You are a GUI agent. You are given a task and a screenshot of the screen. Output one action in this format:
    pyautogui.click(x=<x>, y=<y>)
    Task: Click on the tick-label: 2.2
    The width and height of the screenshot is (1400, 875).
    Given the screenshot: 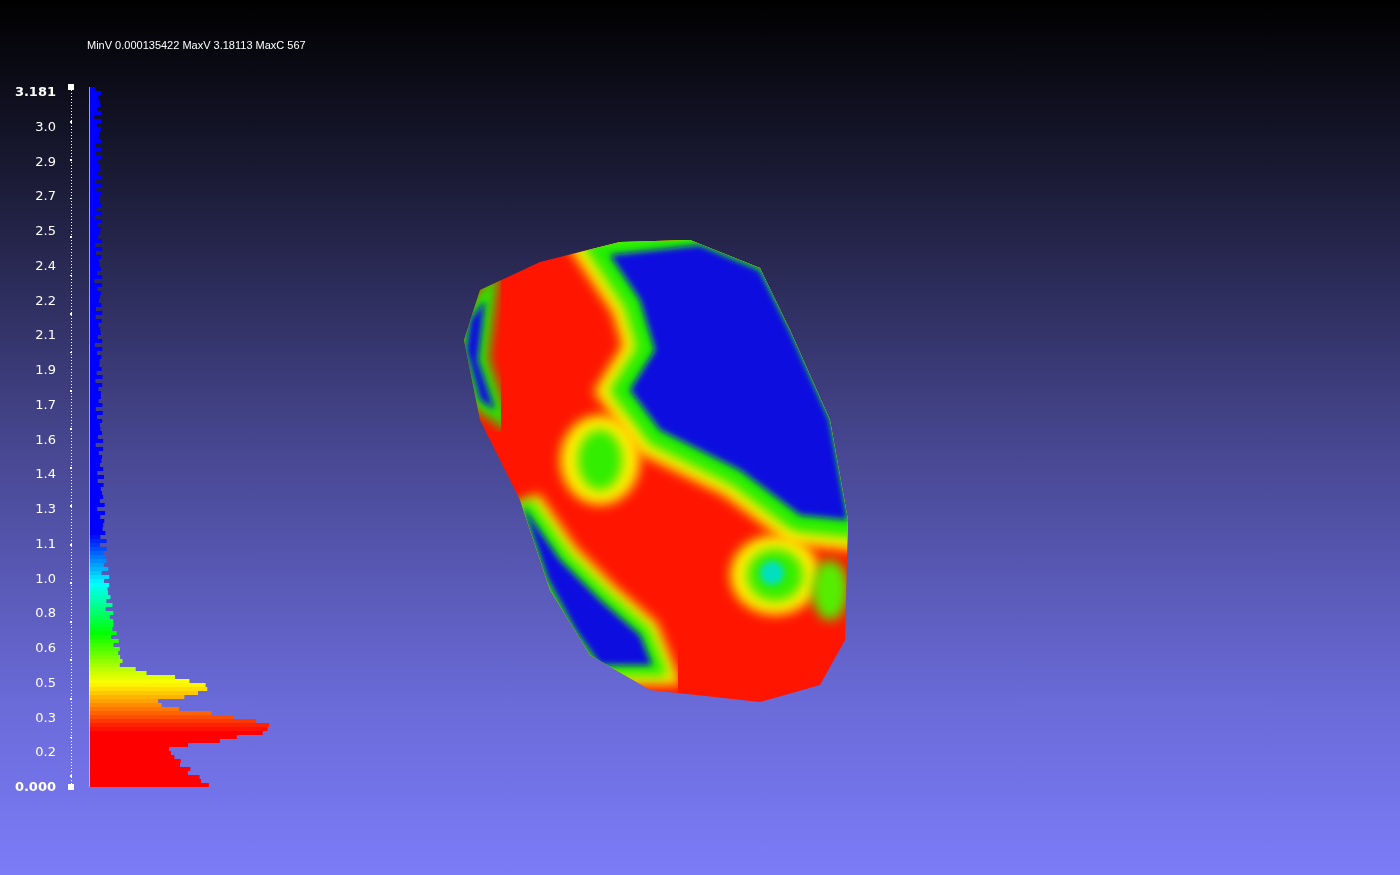 What is the action you would take?
    pyautogui.click(x=45, y=300)
    